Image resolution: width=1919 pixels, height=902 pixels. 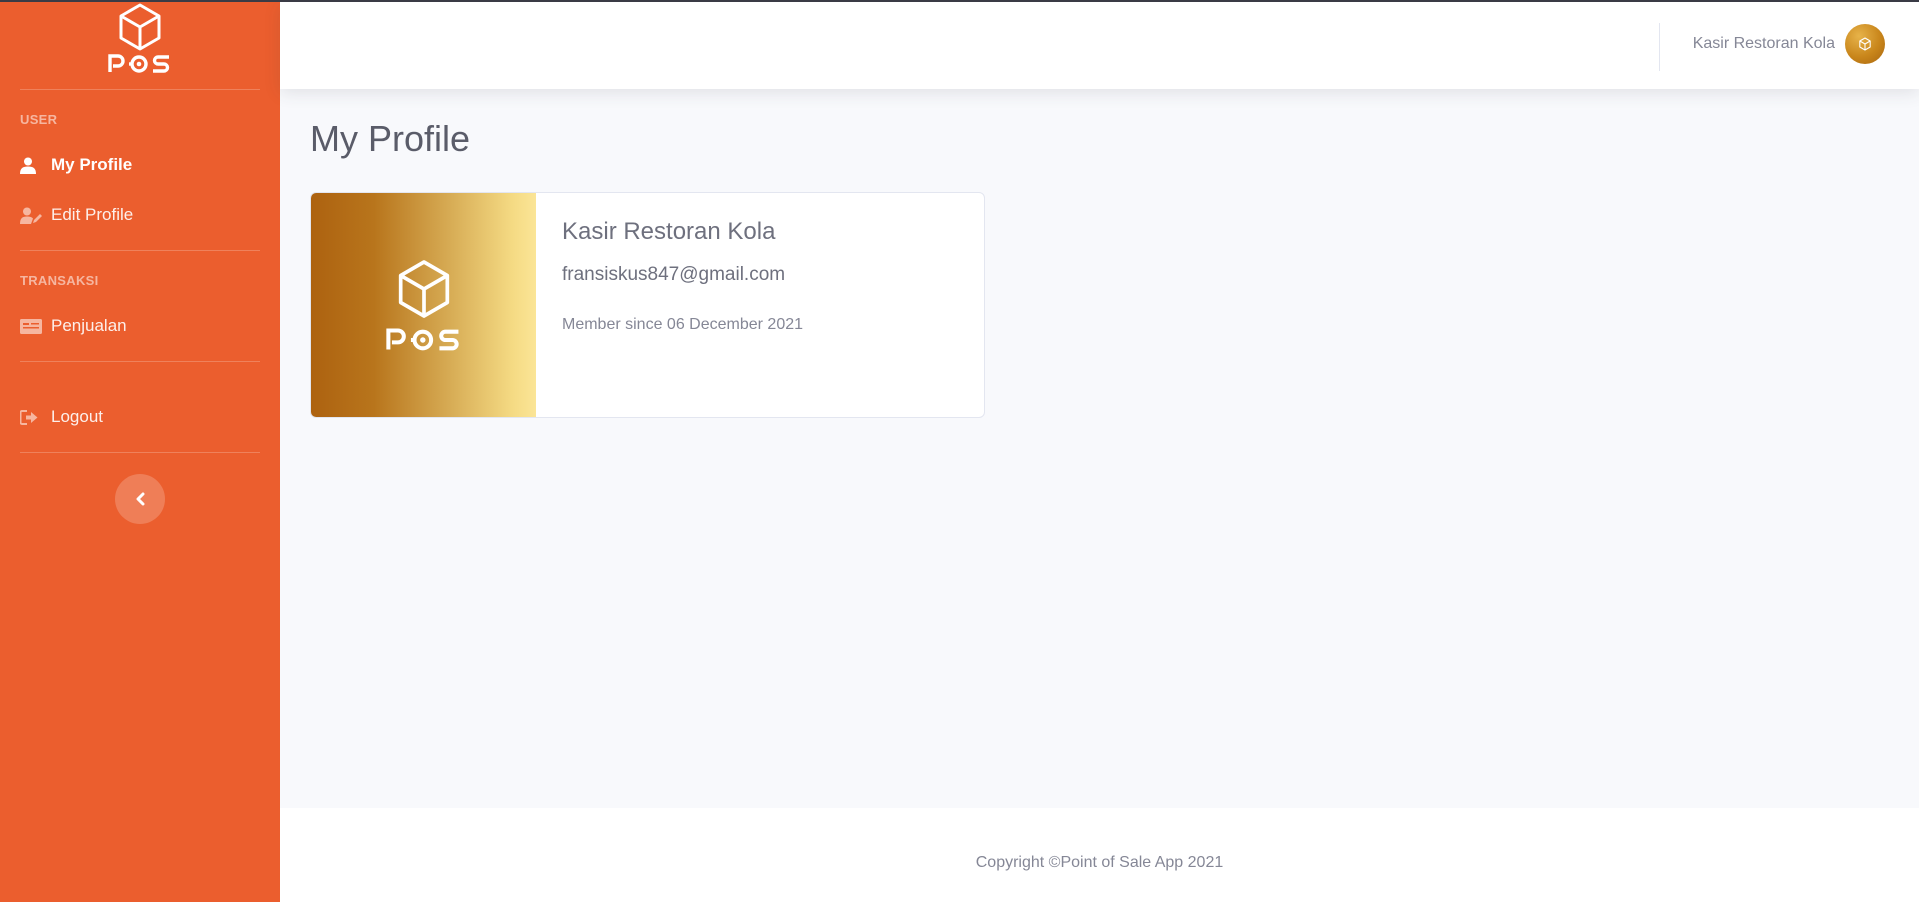 I want to click on avatar, so click(x=1865, y=44).